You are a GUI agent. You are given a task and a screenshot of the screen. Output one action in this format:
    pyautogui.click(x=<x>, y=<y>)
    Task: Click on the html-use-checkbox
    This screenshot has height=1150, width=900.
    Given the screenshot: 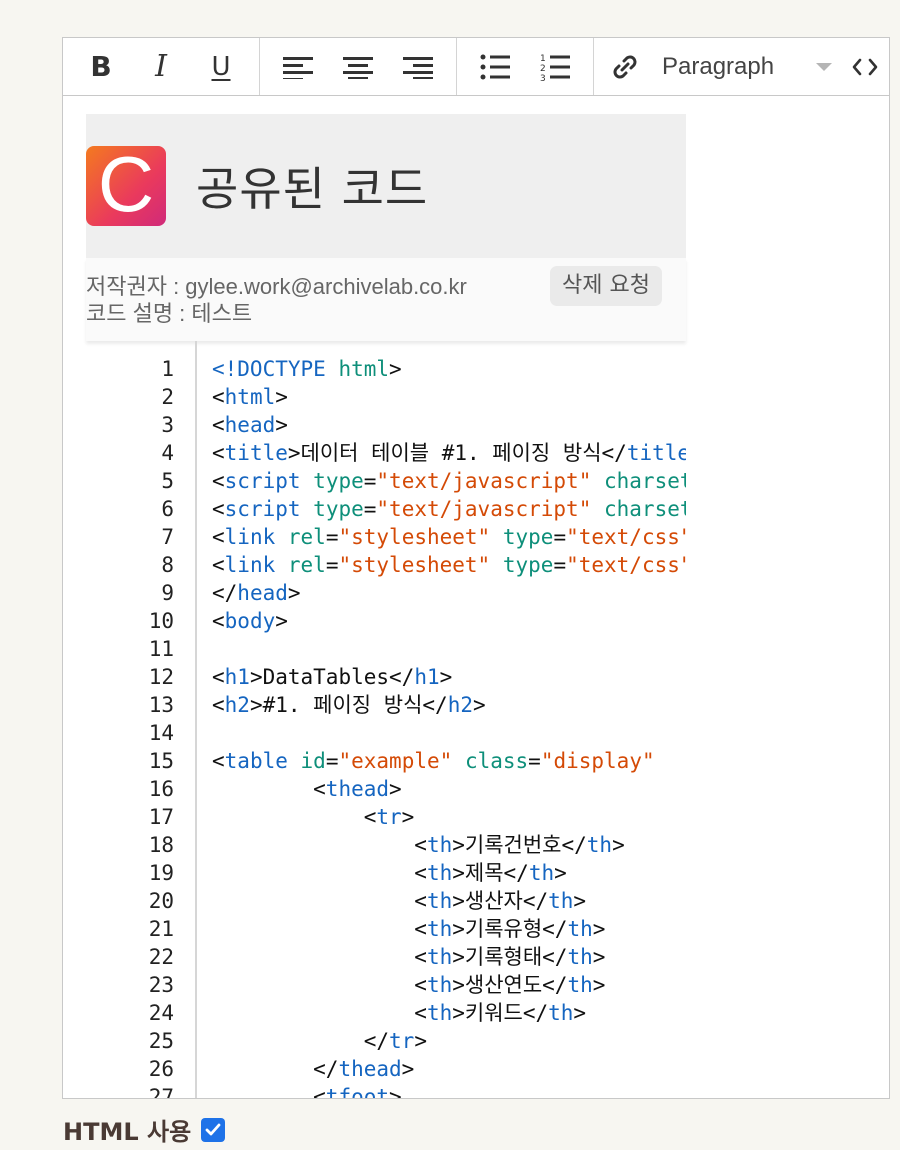 What is the action you would take?
    pyautogui.click(x=213, y=1129)
    